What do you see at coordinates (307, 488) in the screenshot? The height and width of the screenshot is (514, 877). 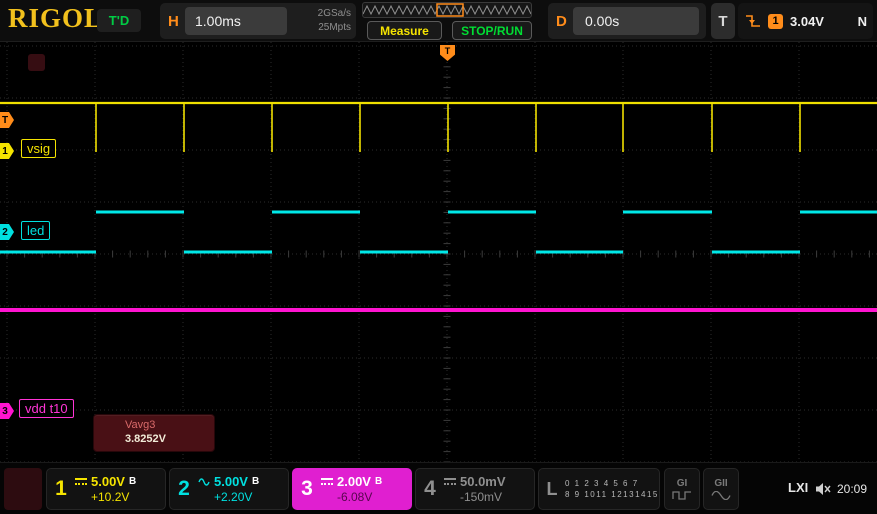 I see `channel3-number: 3` at bounding box center [307, 488].